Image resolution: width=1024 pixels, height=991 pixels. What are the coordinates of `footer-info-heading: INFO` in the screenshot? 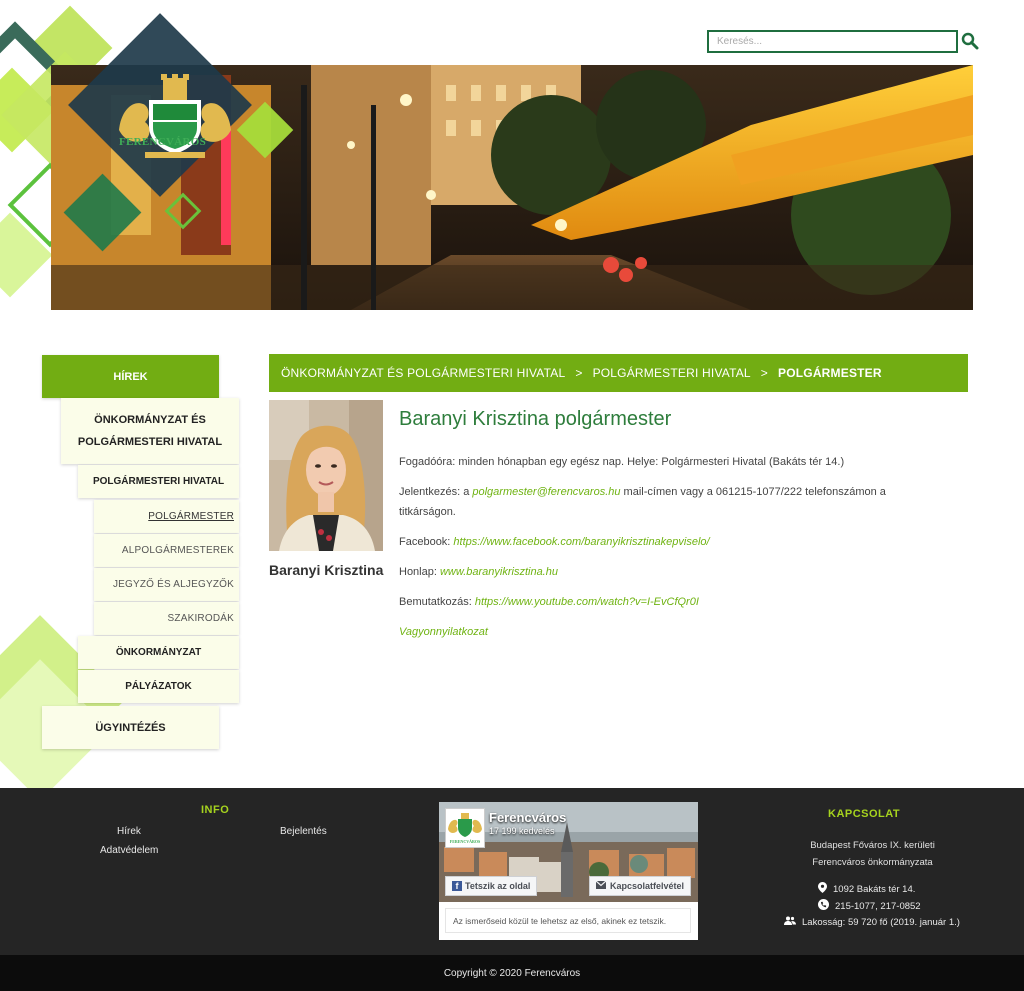 It's located at (215, 810).